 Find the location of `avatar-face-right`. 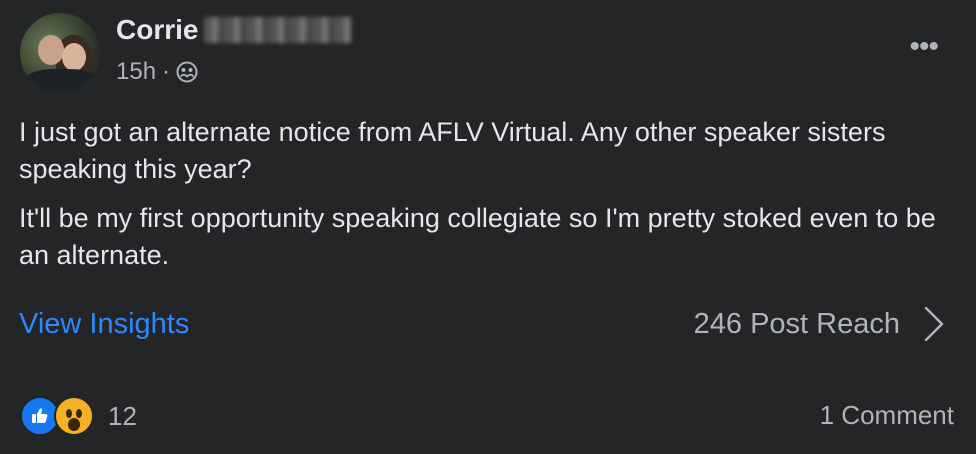

avatar-face-right is located at coordinates (74, 57).